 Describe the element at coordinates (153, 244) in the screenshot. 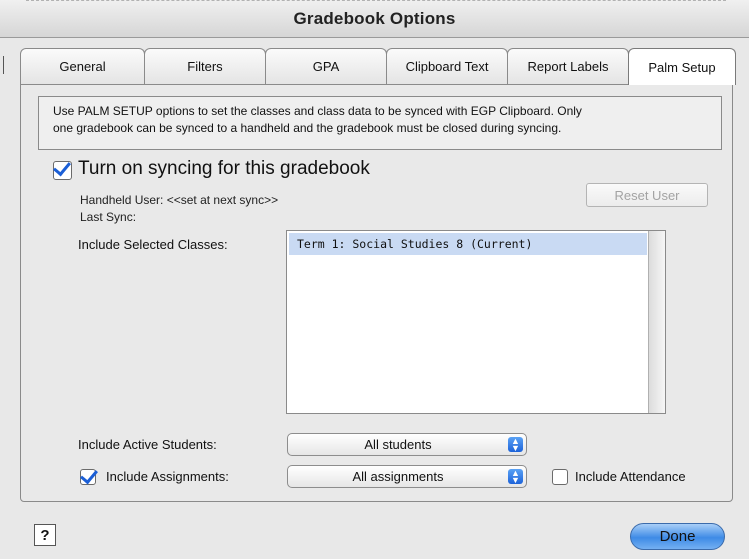

I see `include-classes-label: Include Selected Classes:` at that location.